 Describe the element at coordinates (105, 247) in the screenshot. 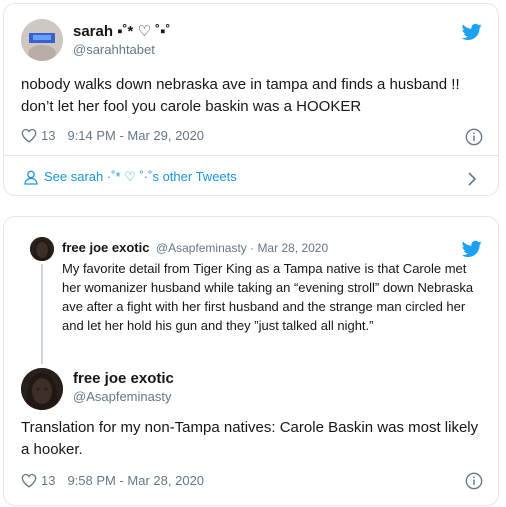

I see `quoted-display-name: free joe exotic` at that location.